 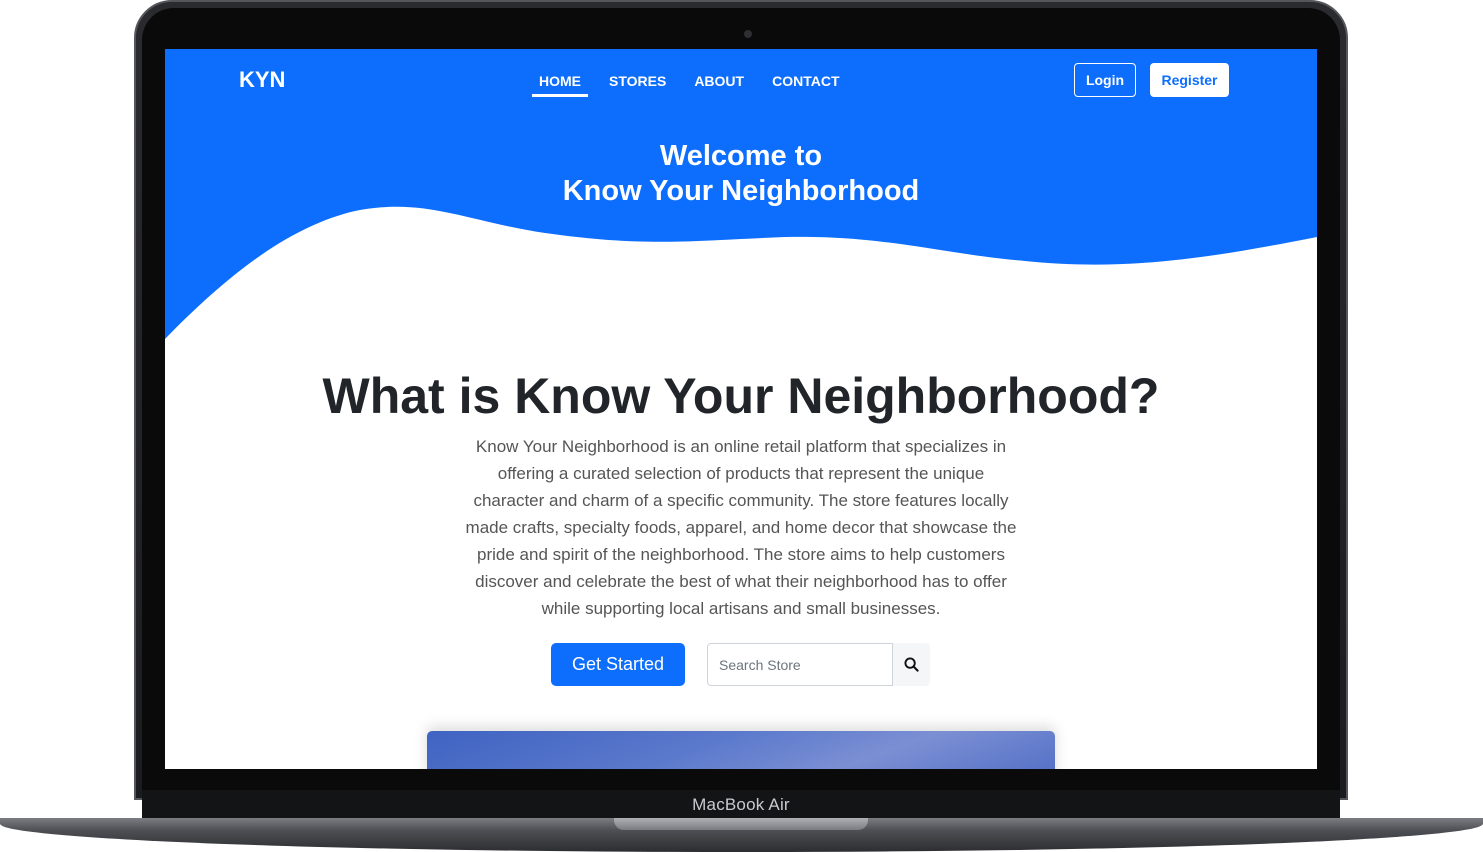 What do you see at coordinates (719, 73) in the screenshot?
I see `nav-link-about: ABOUT` at bounding box center [719, 73].